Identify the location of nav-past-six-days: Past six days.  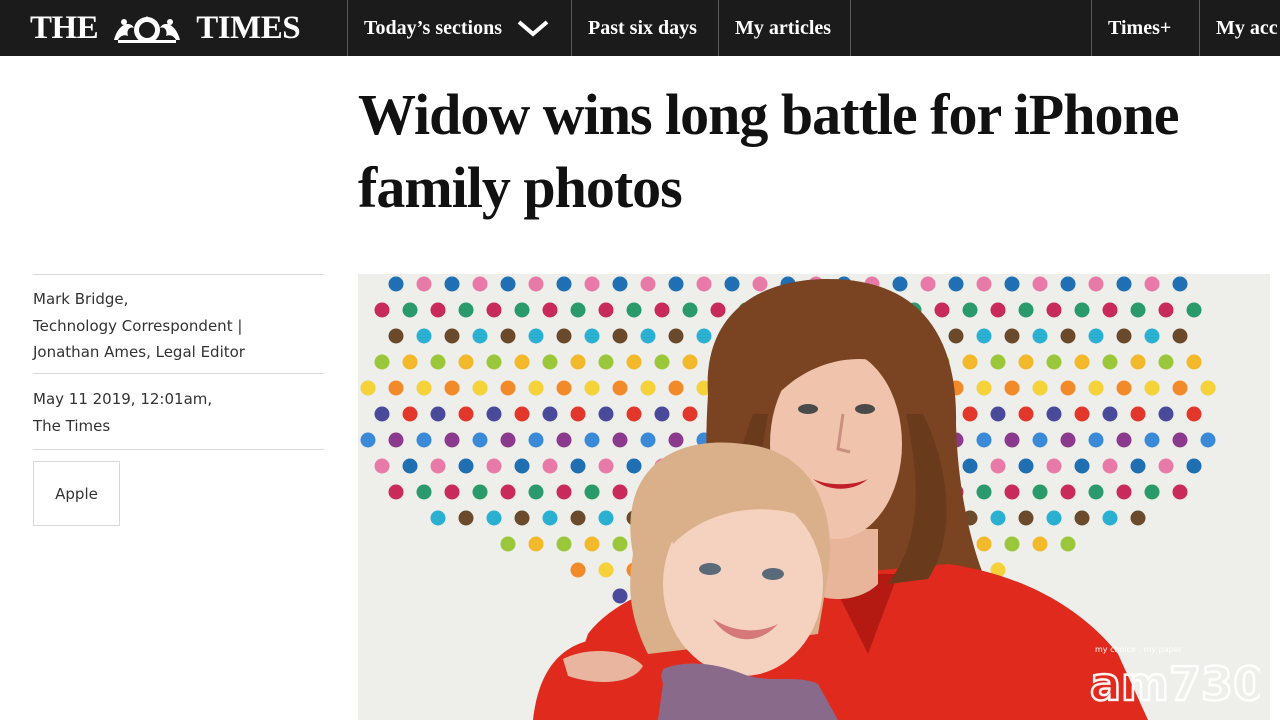
(642, 28).